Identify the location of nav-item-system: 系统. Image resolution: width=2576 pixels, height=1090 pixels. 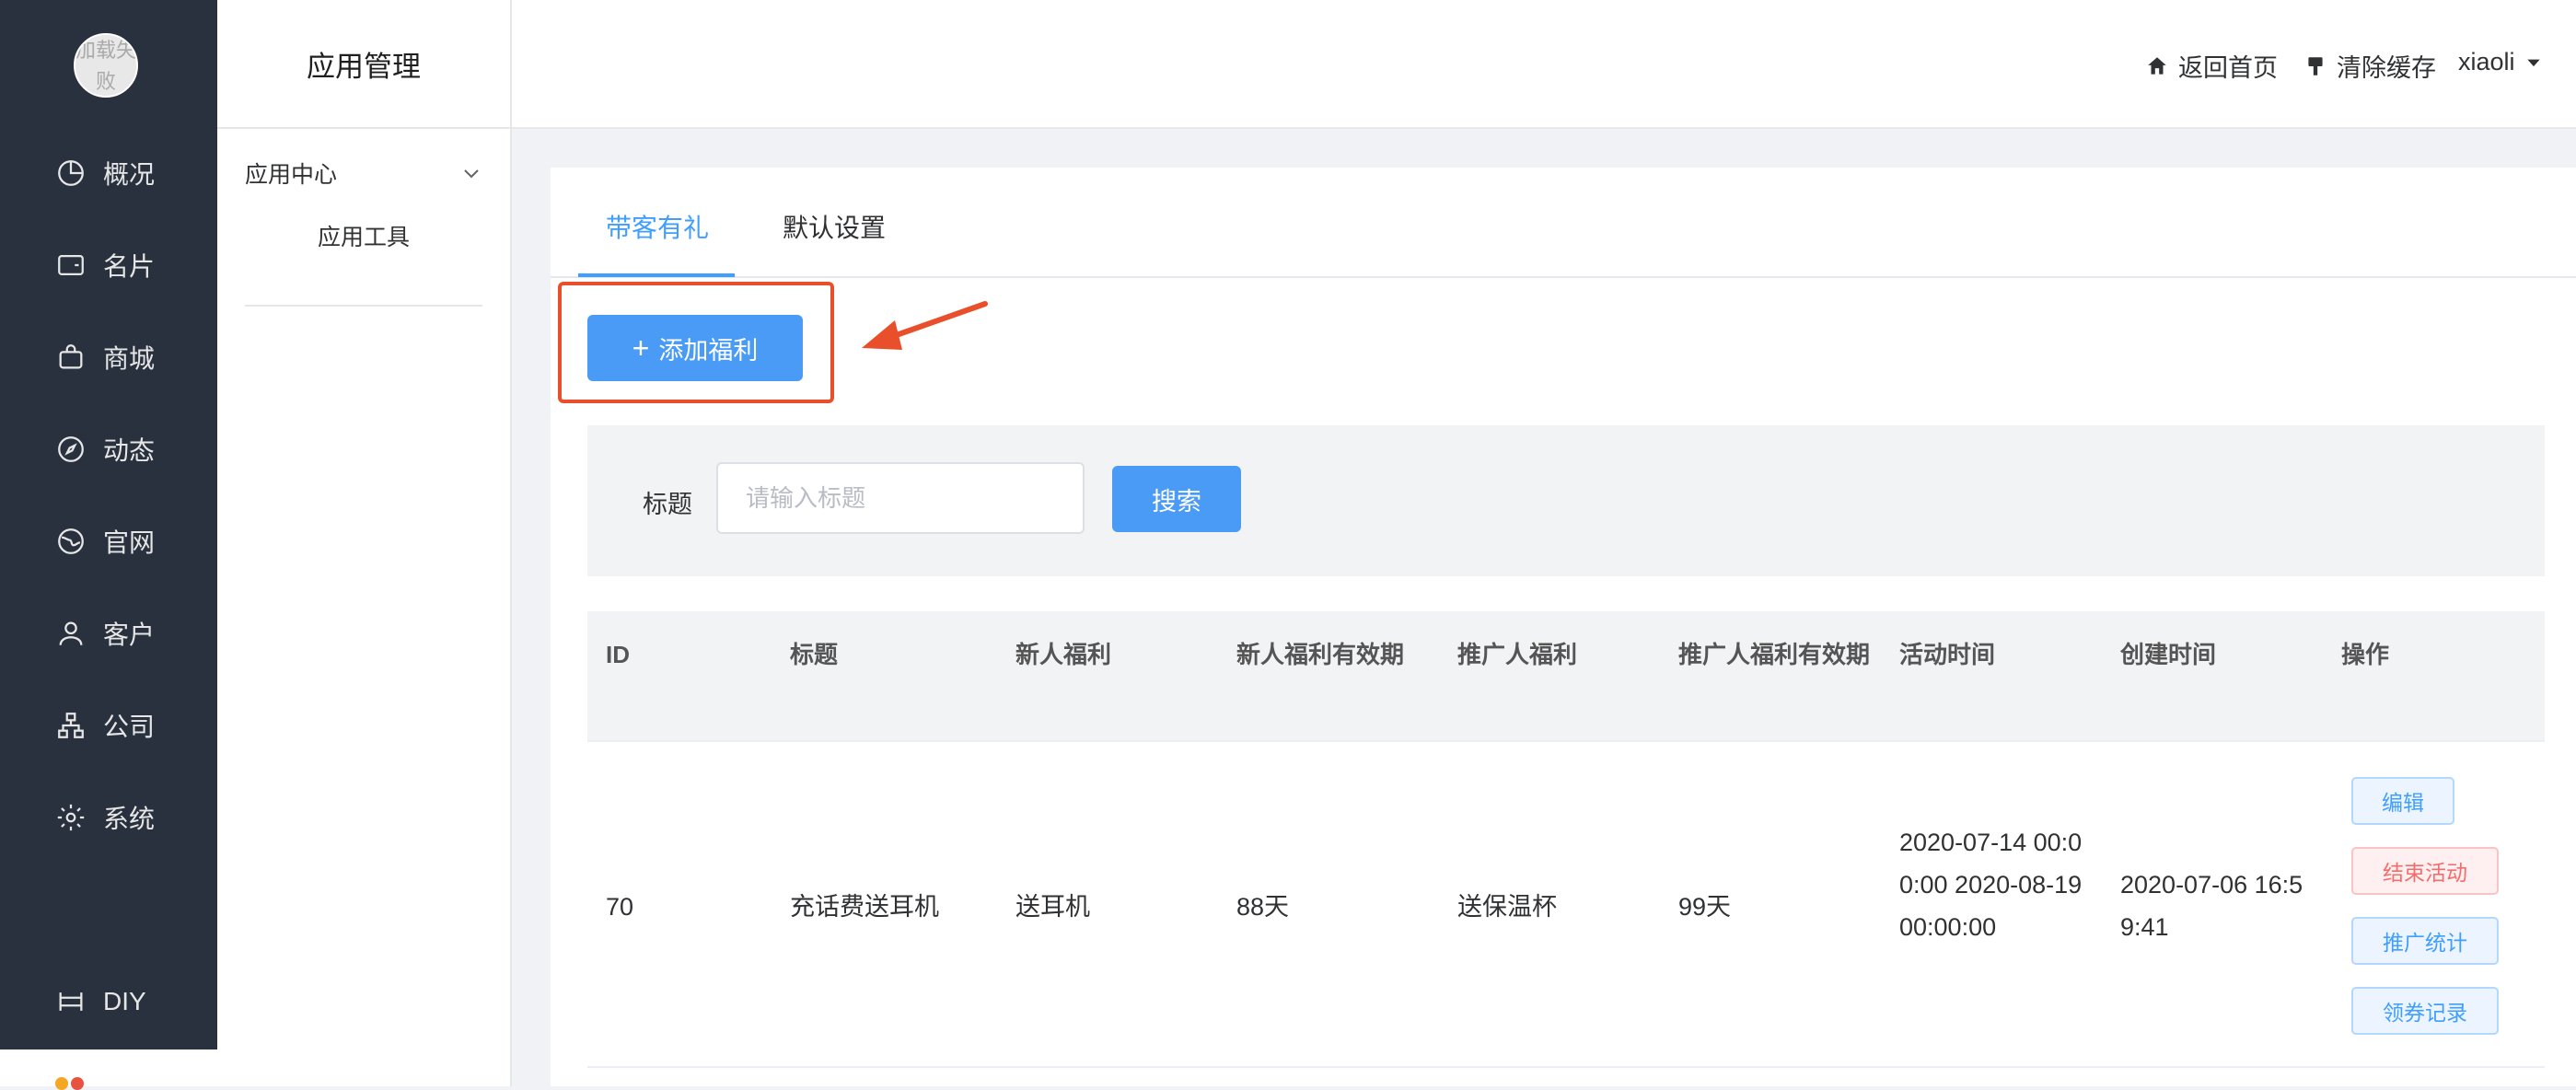
(108, 817).